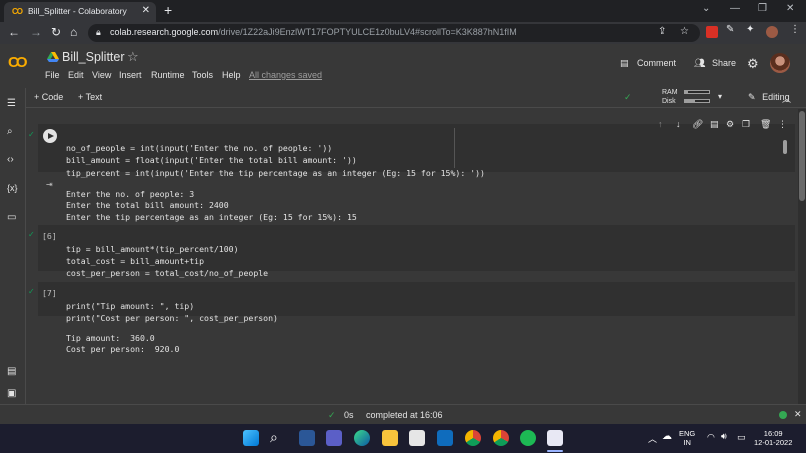  I want to click on chat-icon, so click(334, 438).